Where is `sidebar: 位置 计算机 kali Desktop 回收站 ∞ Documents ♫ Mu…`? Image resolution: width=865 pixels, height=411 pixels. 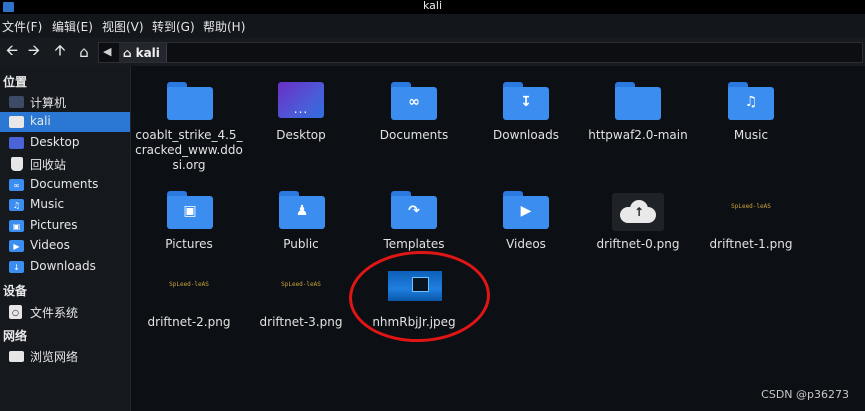
sidebar: 位置 计算机 kali Desktop 回收站 ∞ Documents ♫ Mu… is located at coordinates (65, 238).